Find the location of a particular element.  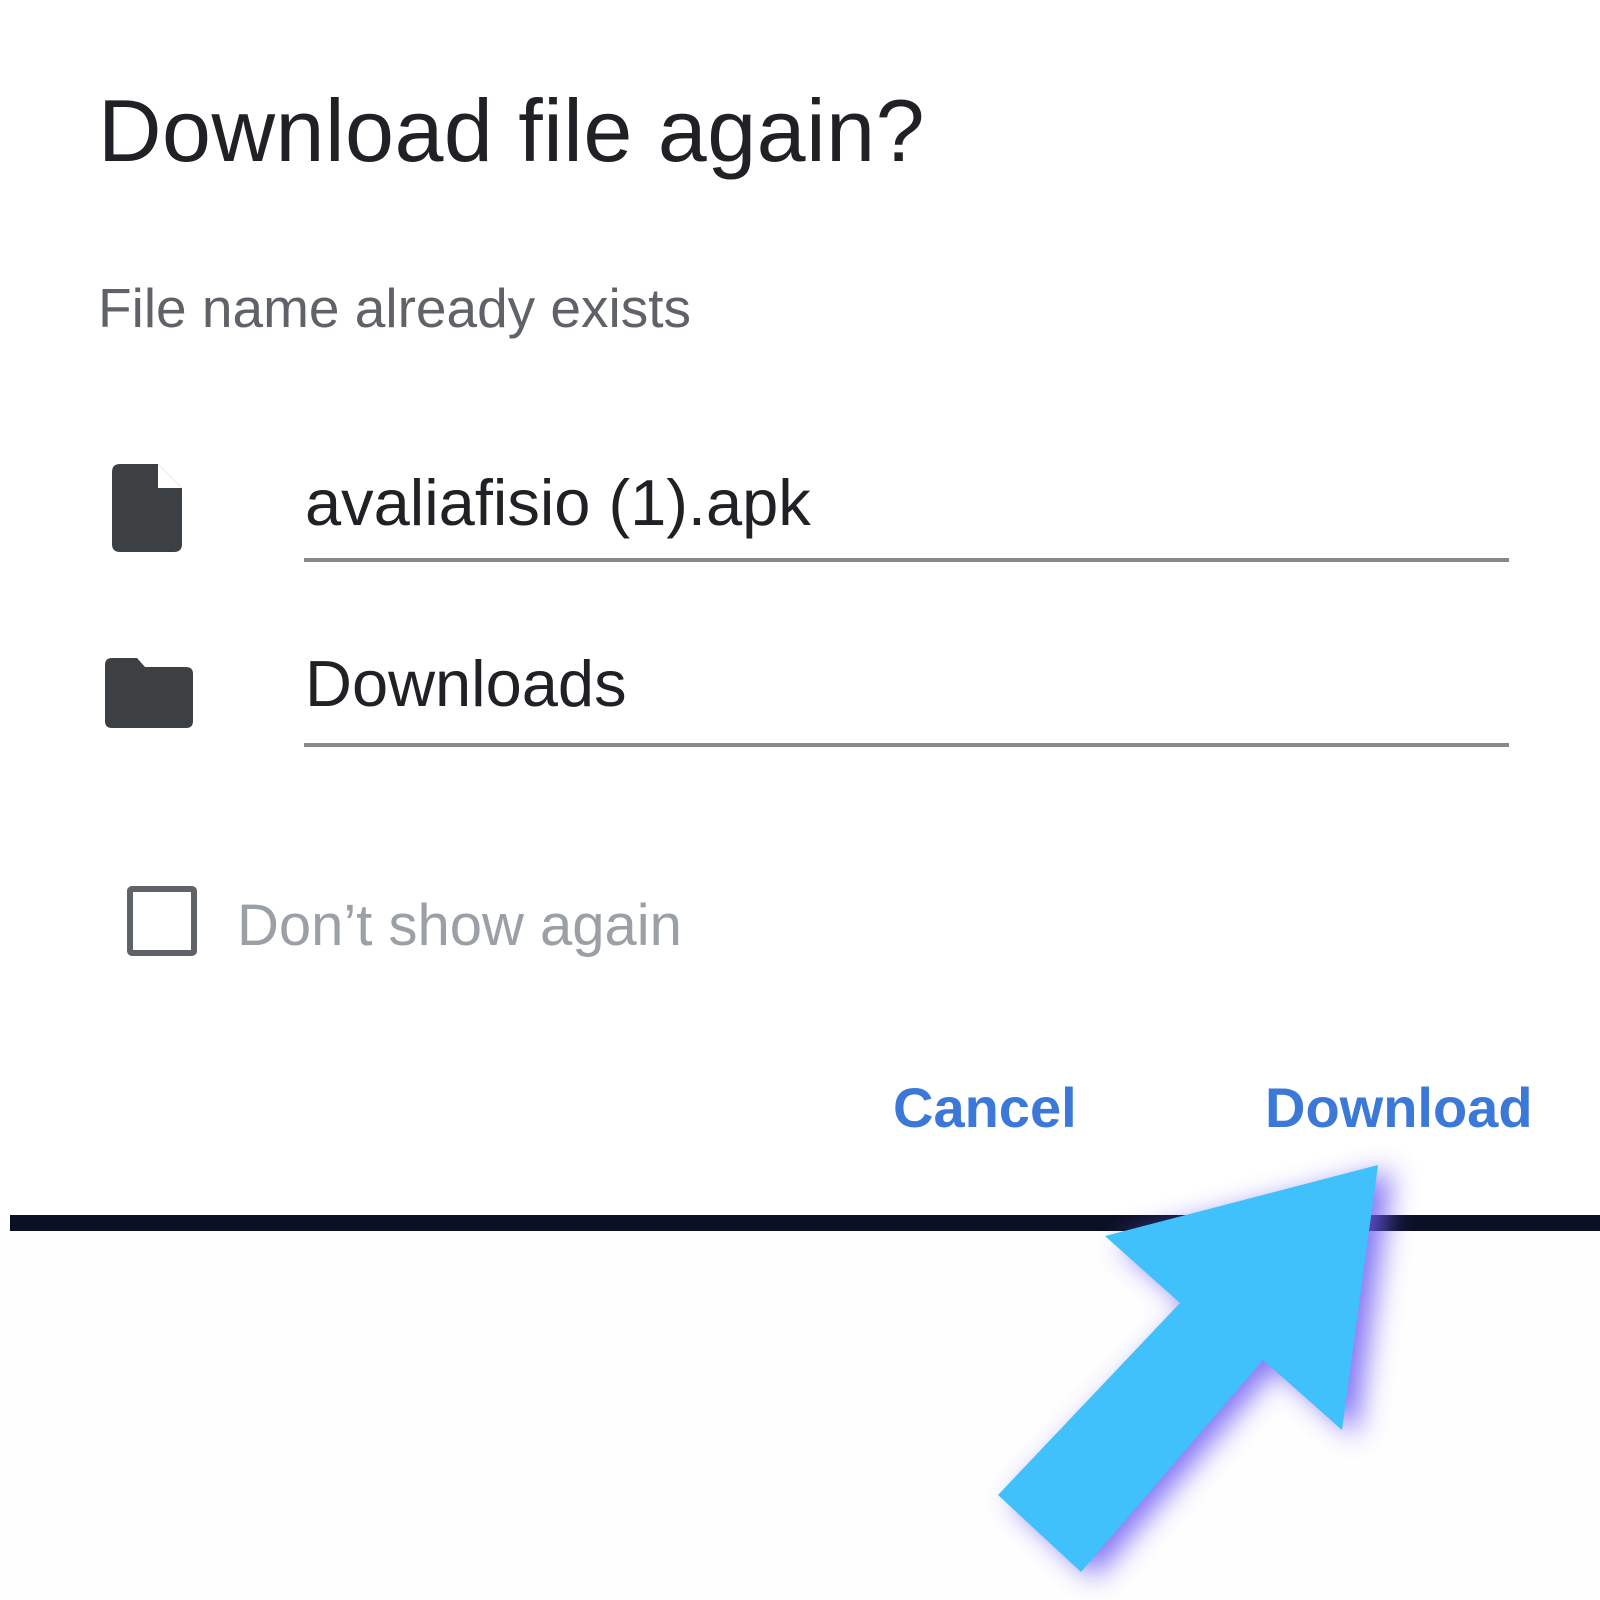

divider-bar is located at coordinates (805, 1223).